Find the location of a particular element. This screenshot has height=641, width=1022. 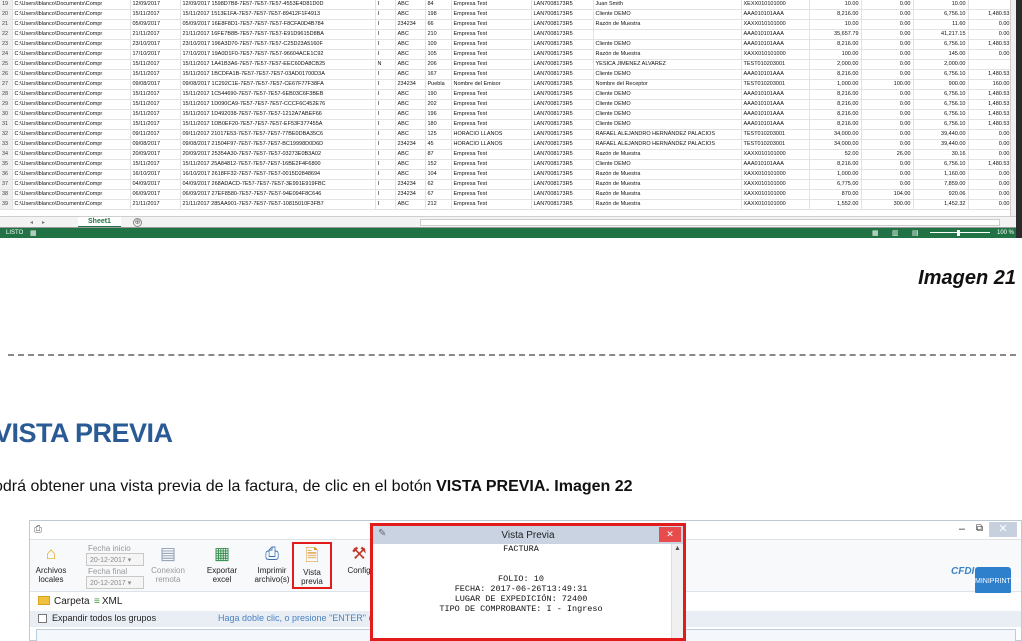

table-cell: 6,775.00 is located at coordinates (835, 184).